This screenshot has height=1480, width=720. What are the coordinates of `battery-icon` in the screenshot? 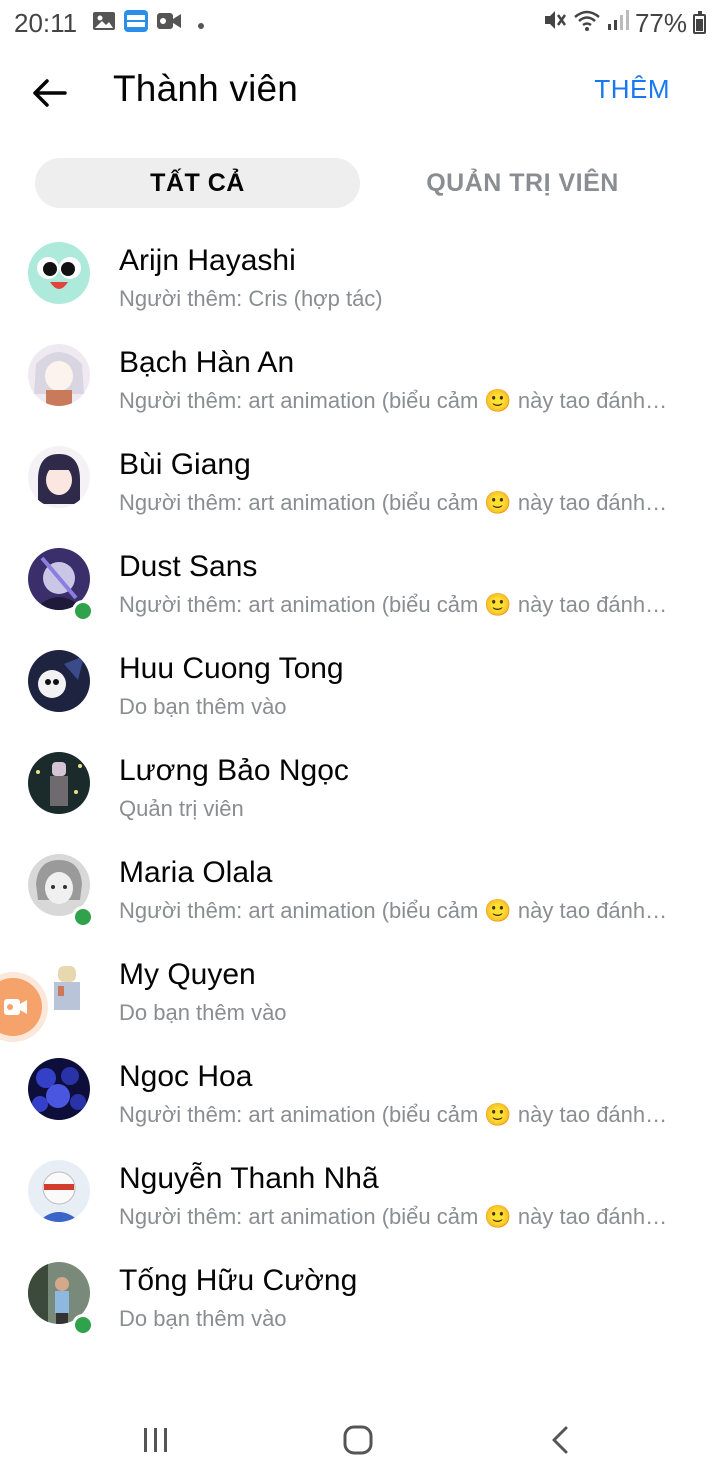 It's located at (699, 22).